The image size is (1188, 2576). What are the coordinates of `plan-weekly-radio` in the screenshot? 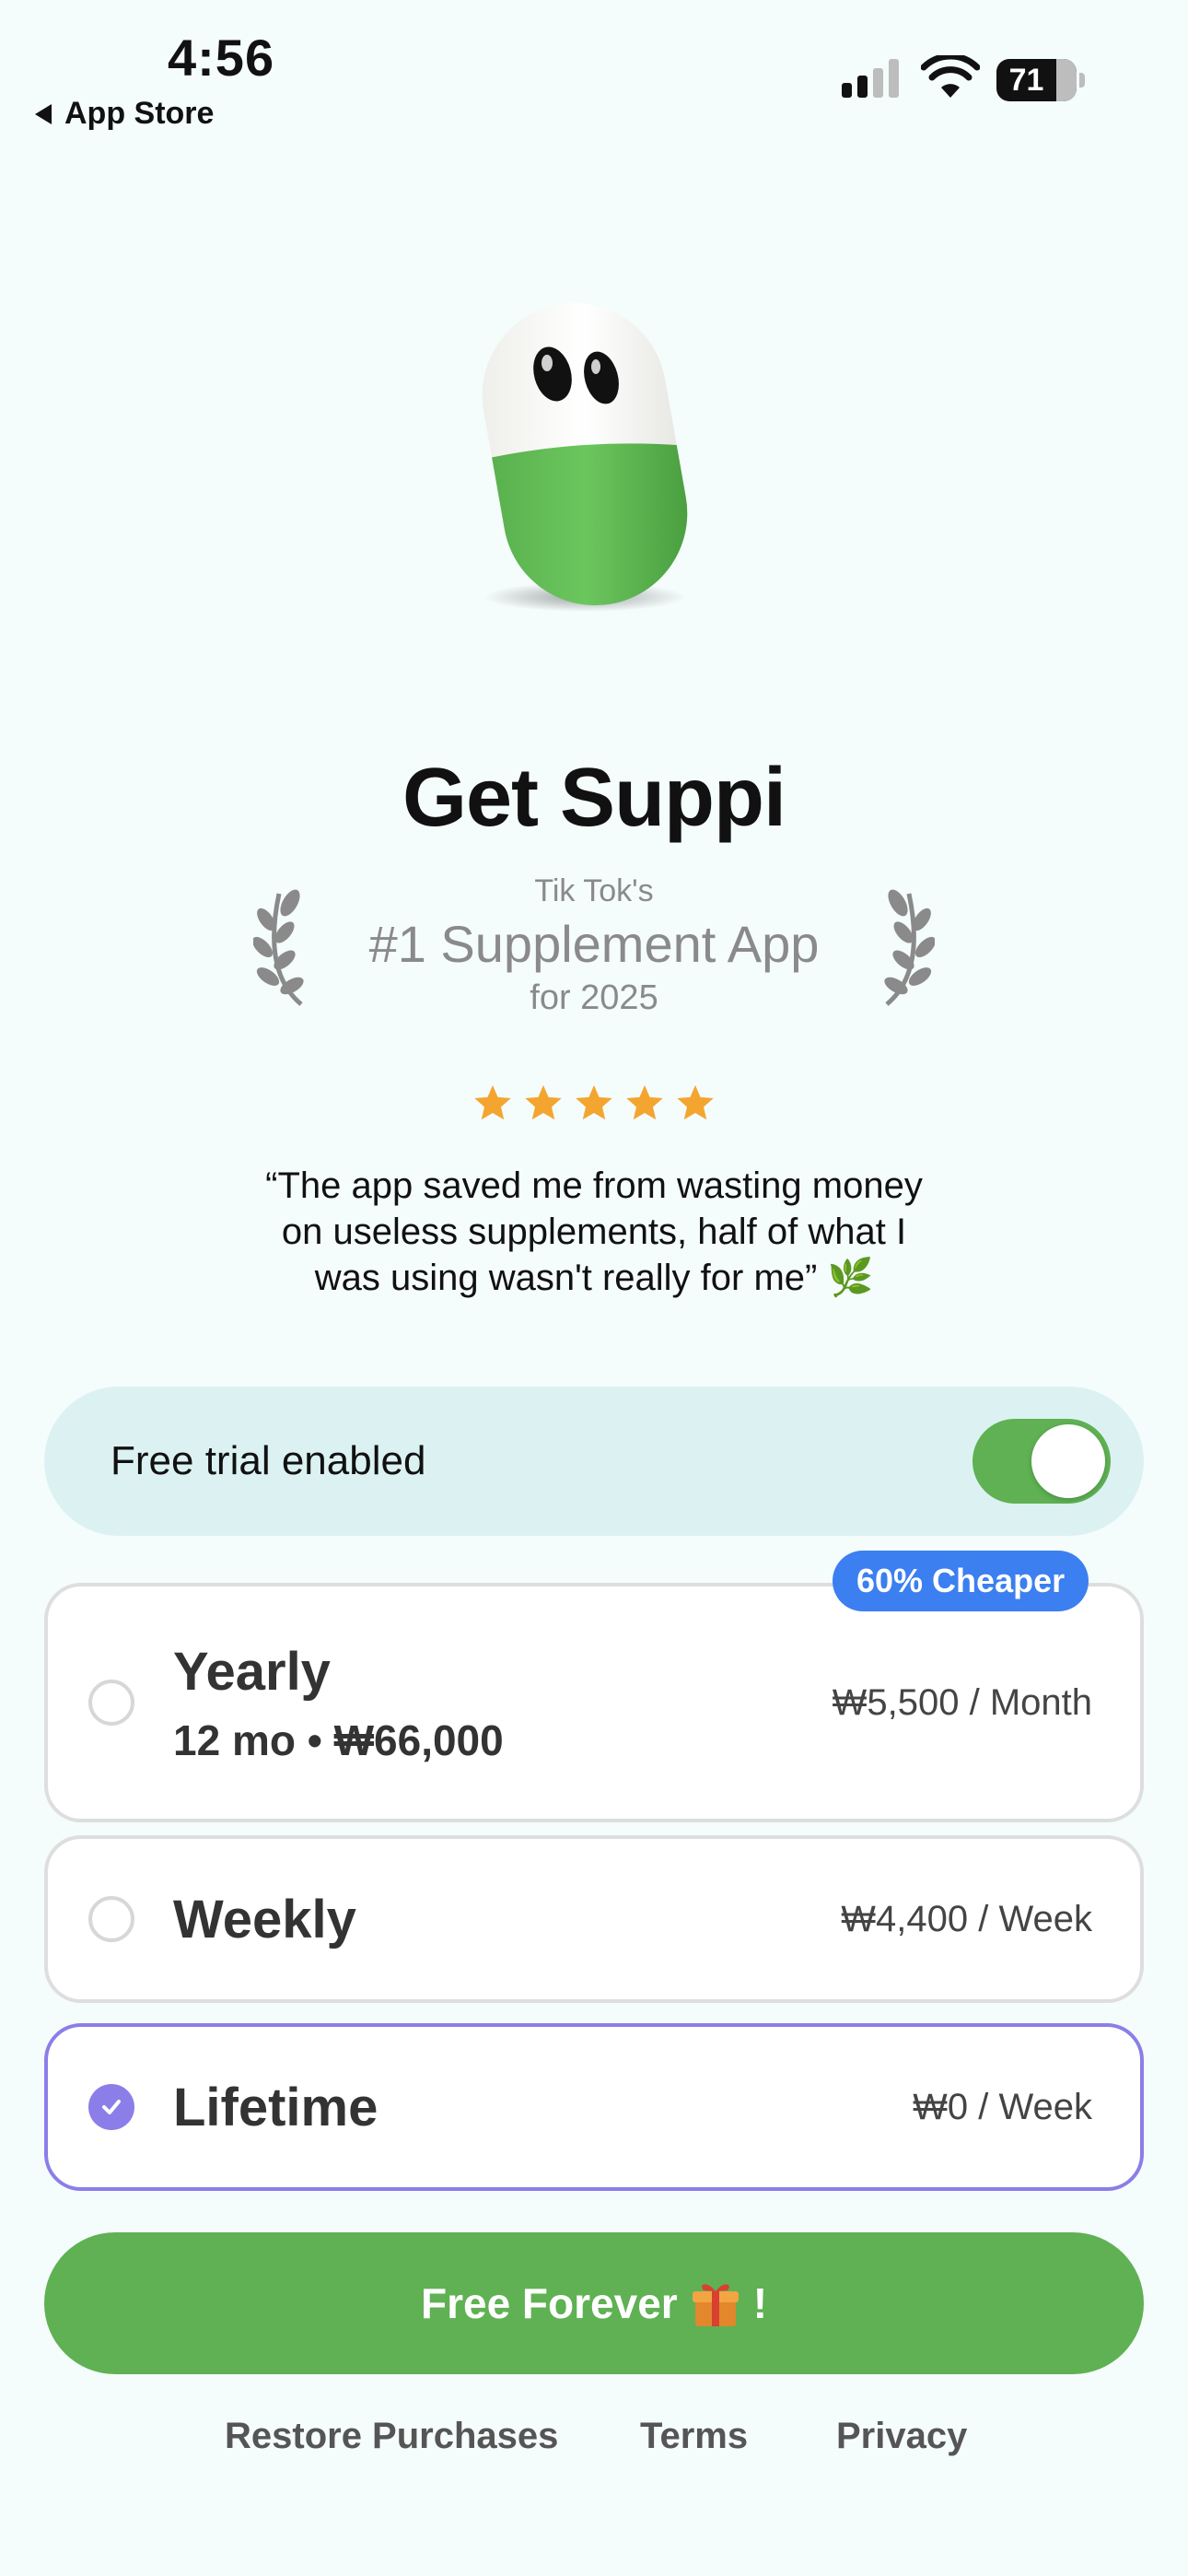 It's located at (111, 1919).